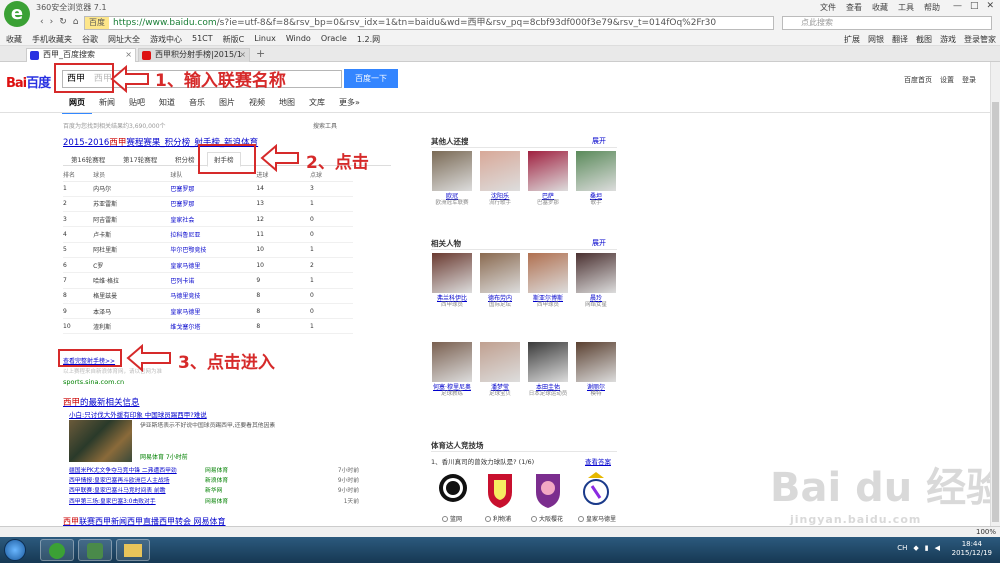 The height and width of the screenshot is (563, 1000). Describe the element at coordinates (597, 518) in the screenshot. I see `option-real-madrid: 皇家马德里` at that location.